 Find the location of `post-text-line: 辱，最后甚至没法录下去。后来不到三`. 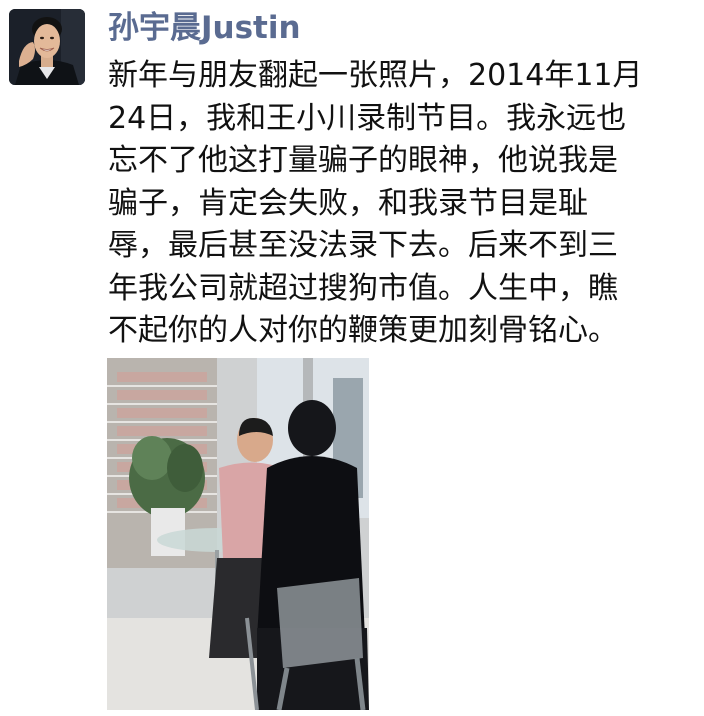

post-text-line: 辱，最后甚至没法录下去。后来不到三 is located at coordinates (363, 245).